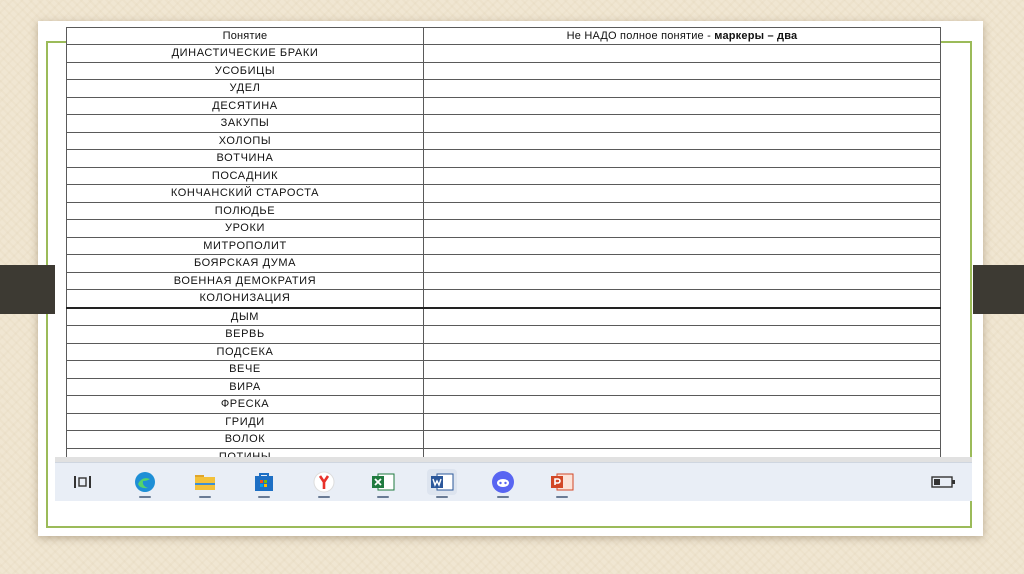  What do you see at coordinates (245, 36) in the screenshot?
I see `header-concept: Понятие` at bounding box center [245, 36].